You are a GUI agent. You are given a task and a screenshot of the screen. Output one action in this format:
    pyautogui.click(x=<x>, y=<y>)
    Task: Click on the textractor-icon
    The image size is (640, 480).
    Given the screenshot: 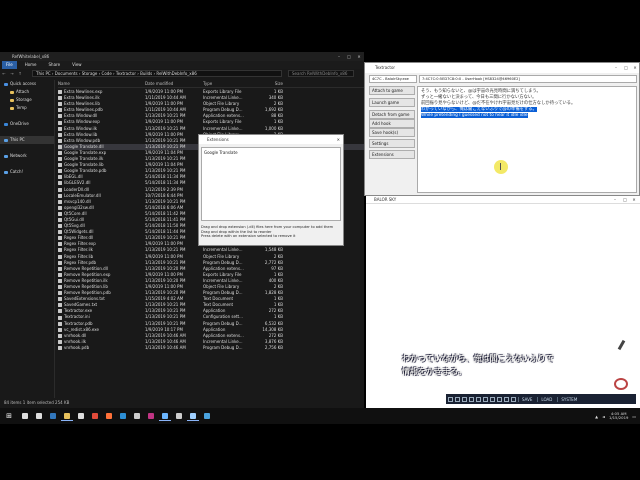 What is the action you would take?
    pyautogui.click(x=165, y=416)
    